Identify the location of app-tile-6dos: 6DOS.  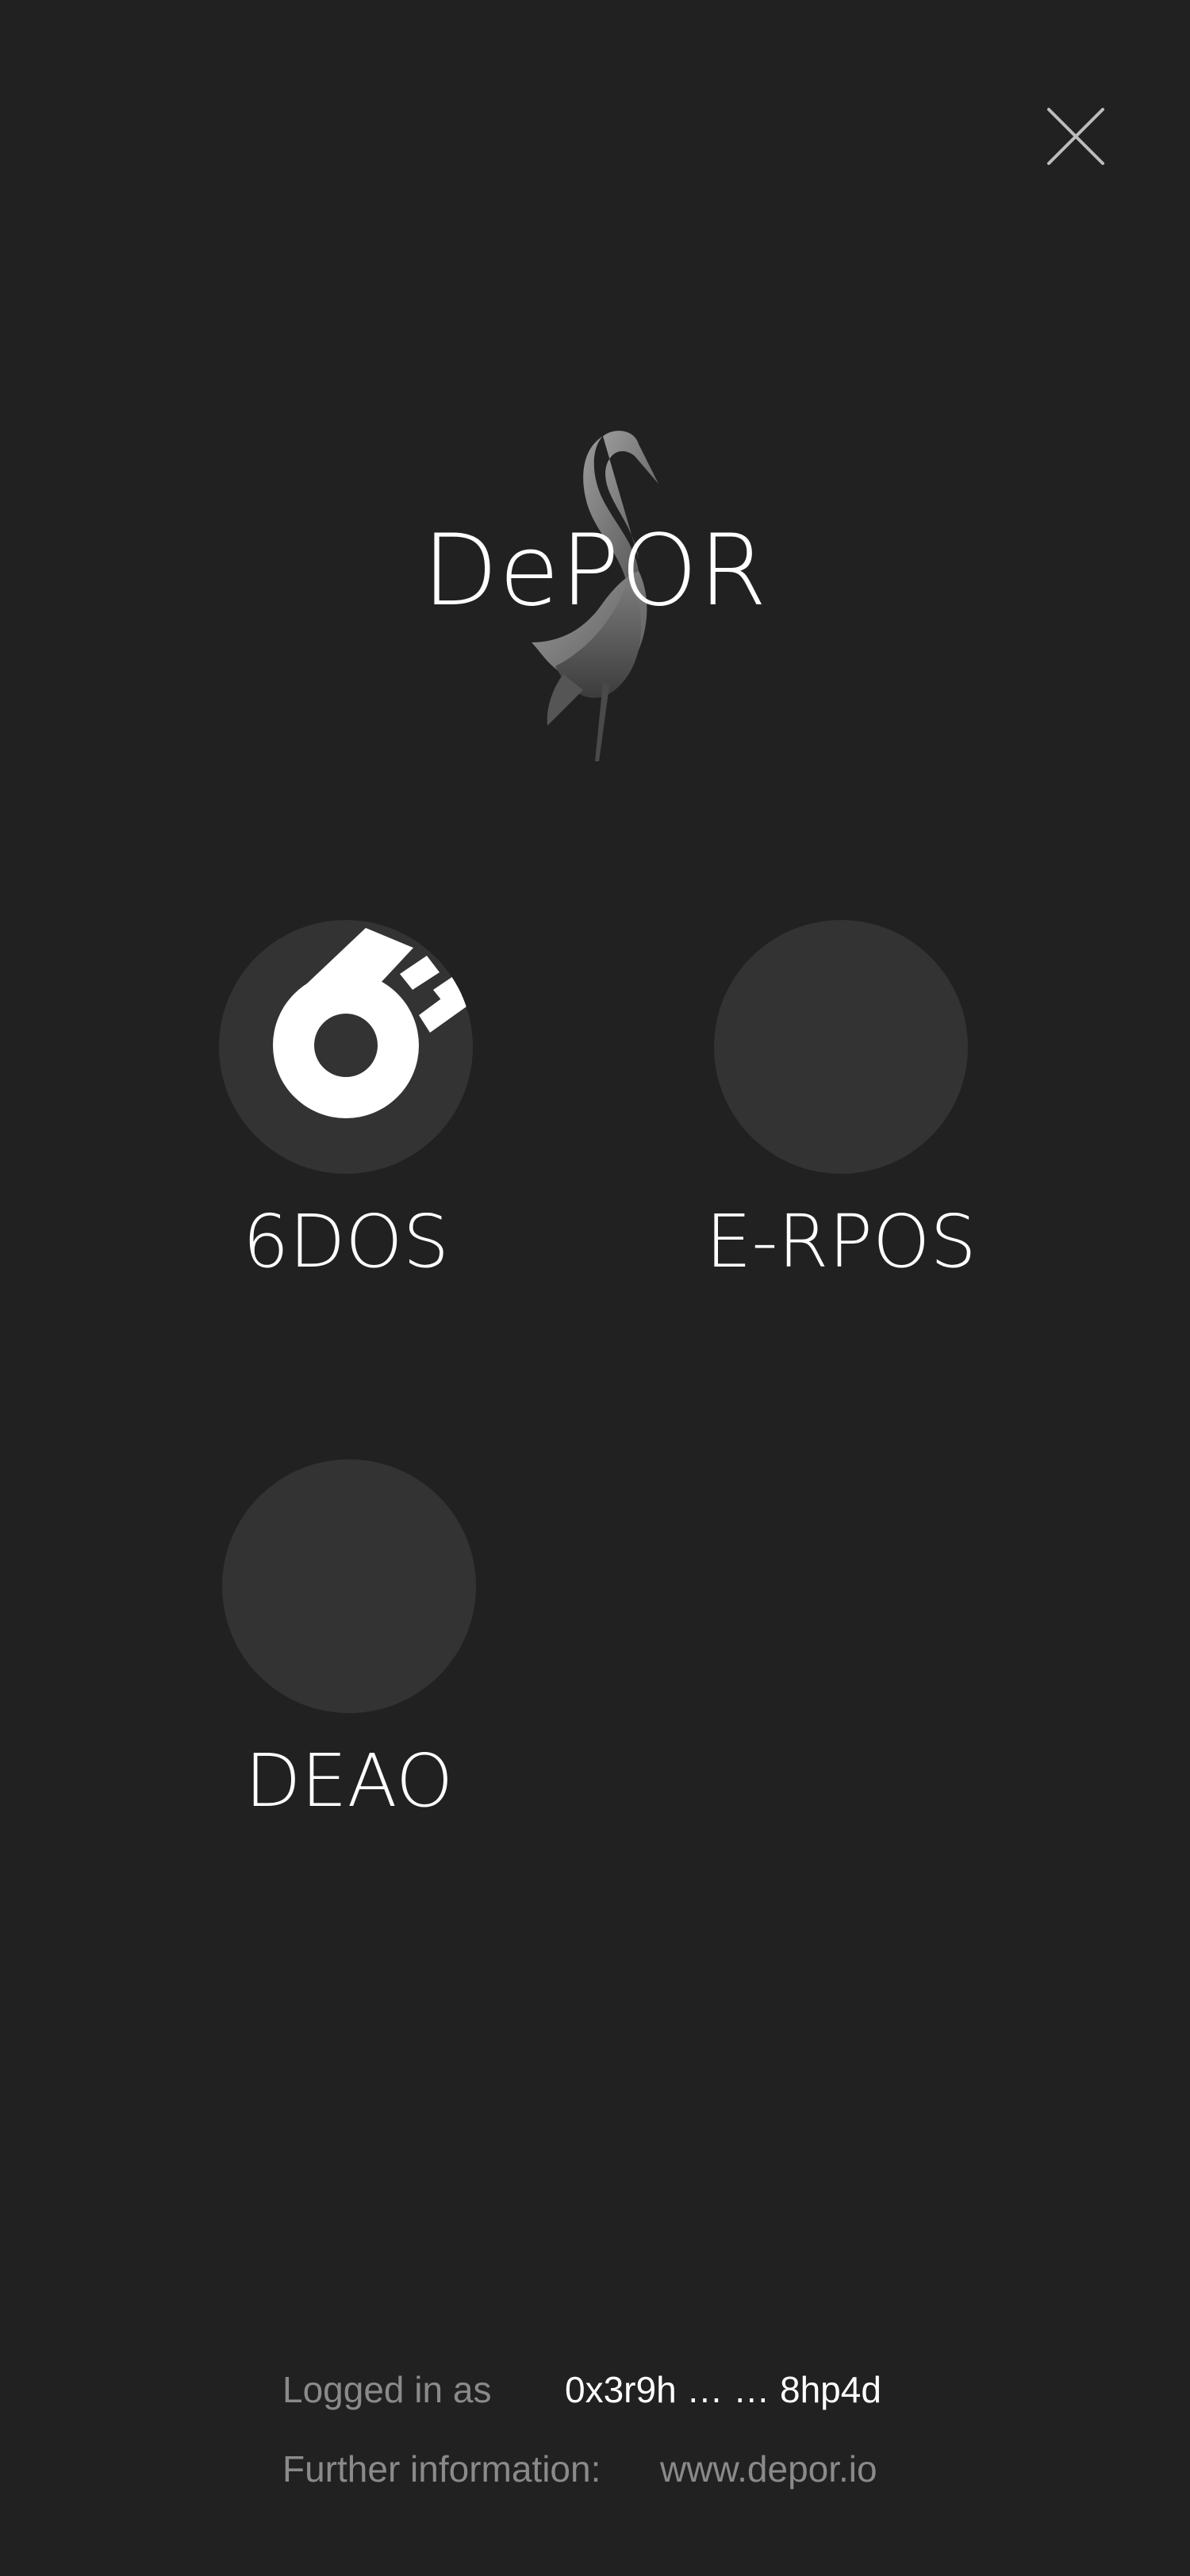
(346, 1099).